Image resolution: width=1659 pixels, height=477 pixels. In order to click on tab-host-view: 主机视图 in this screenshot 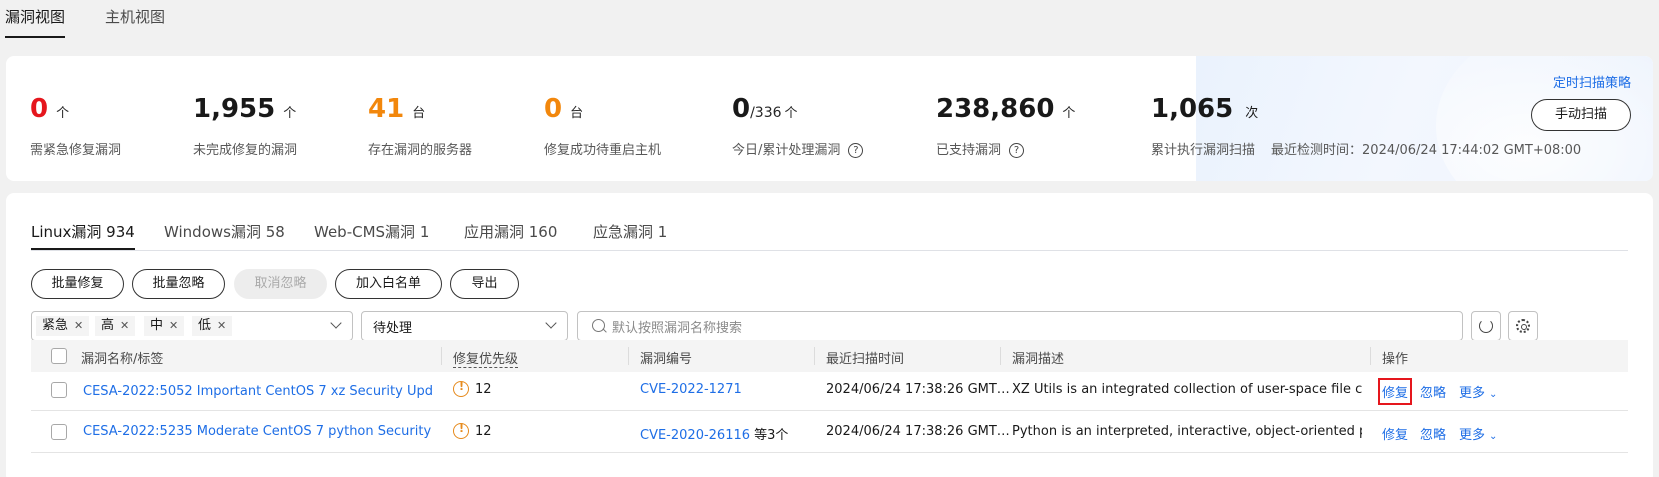, I will do `click(135, 16)`.